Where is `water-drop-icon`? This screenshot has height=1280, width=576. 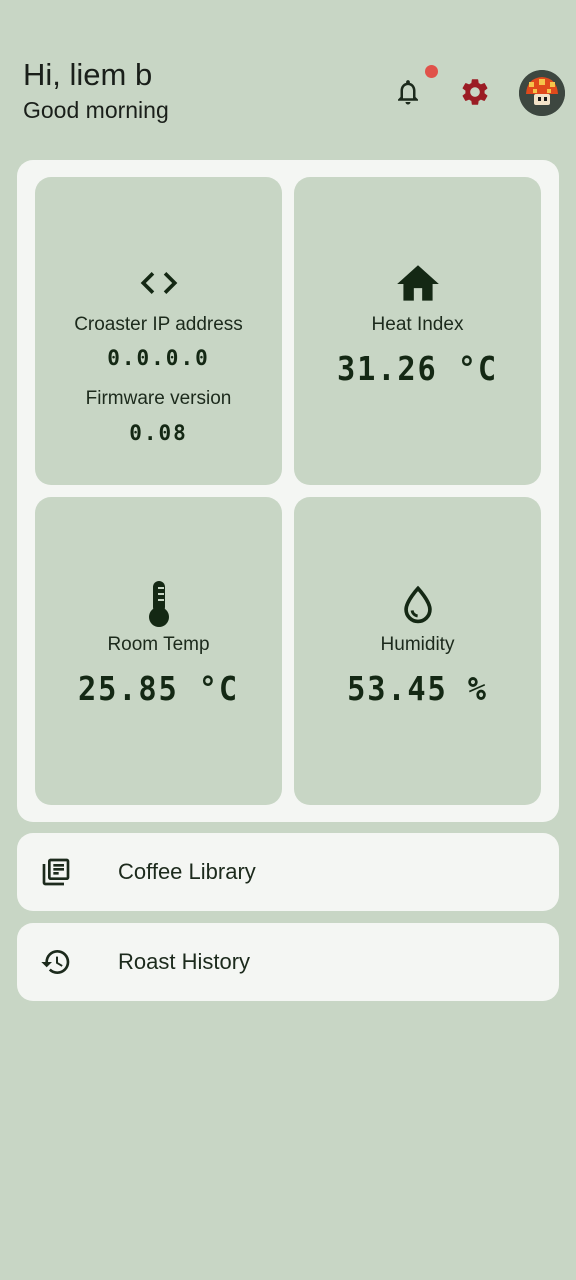
water-drop-icon is located at coordinates (417, 604).